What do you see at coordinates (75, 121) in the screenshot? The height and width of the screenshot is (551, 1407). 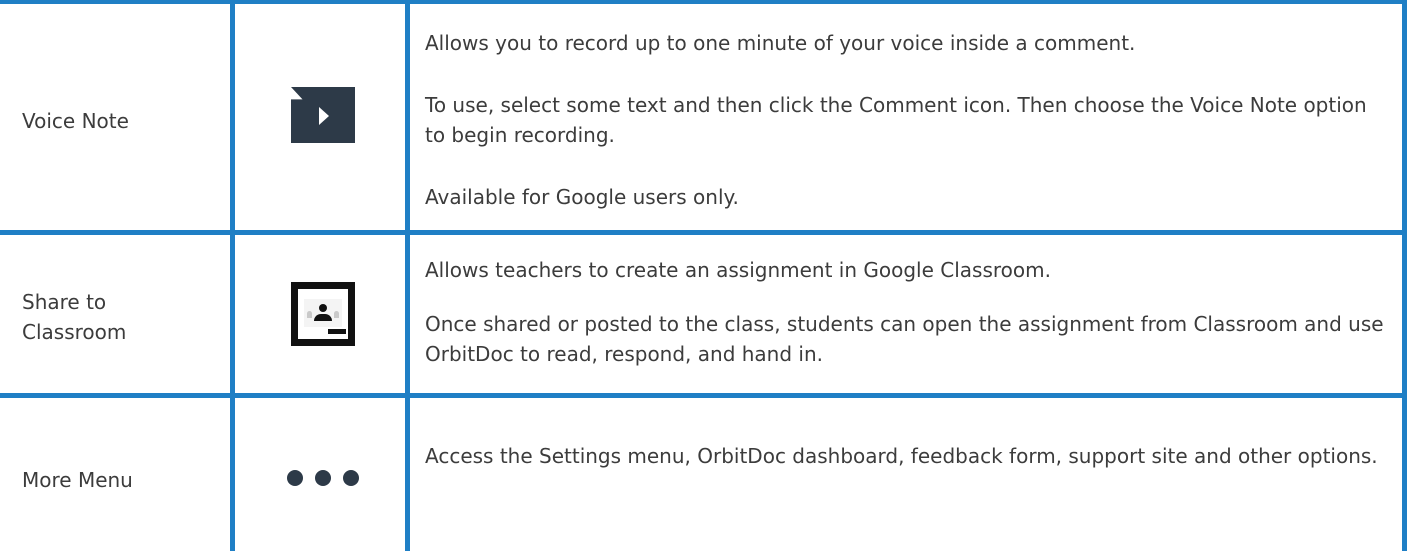 I see `row-label: Voice Note` at bounding box center [75, 121].